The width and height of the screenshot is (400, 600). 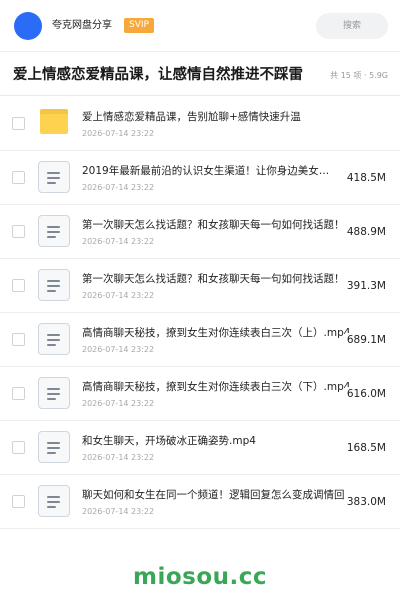 What do you see at coordinates (216, 333) in the screenshot?
I see `file-name: 高情商聊天秘技，撩到女生对你连续表白三次（上）.mp4` at bounding box center [216, 333].